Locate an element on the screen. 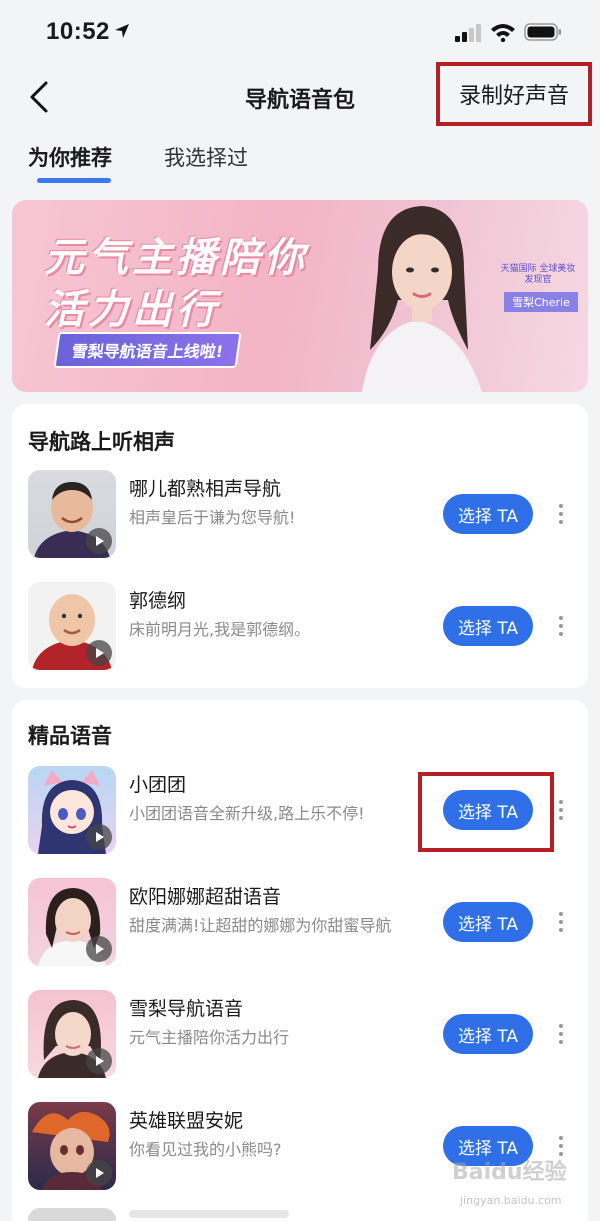  wifi-icon is located at coordinates (503, 33).